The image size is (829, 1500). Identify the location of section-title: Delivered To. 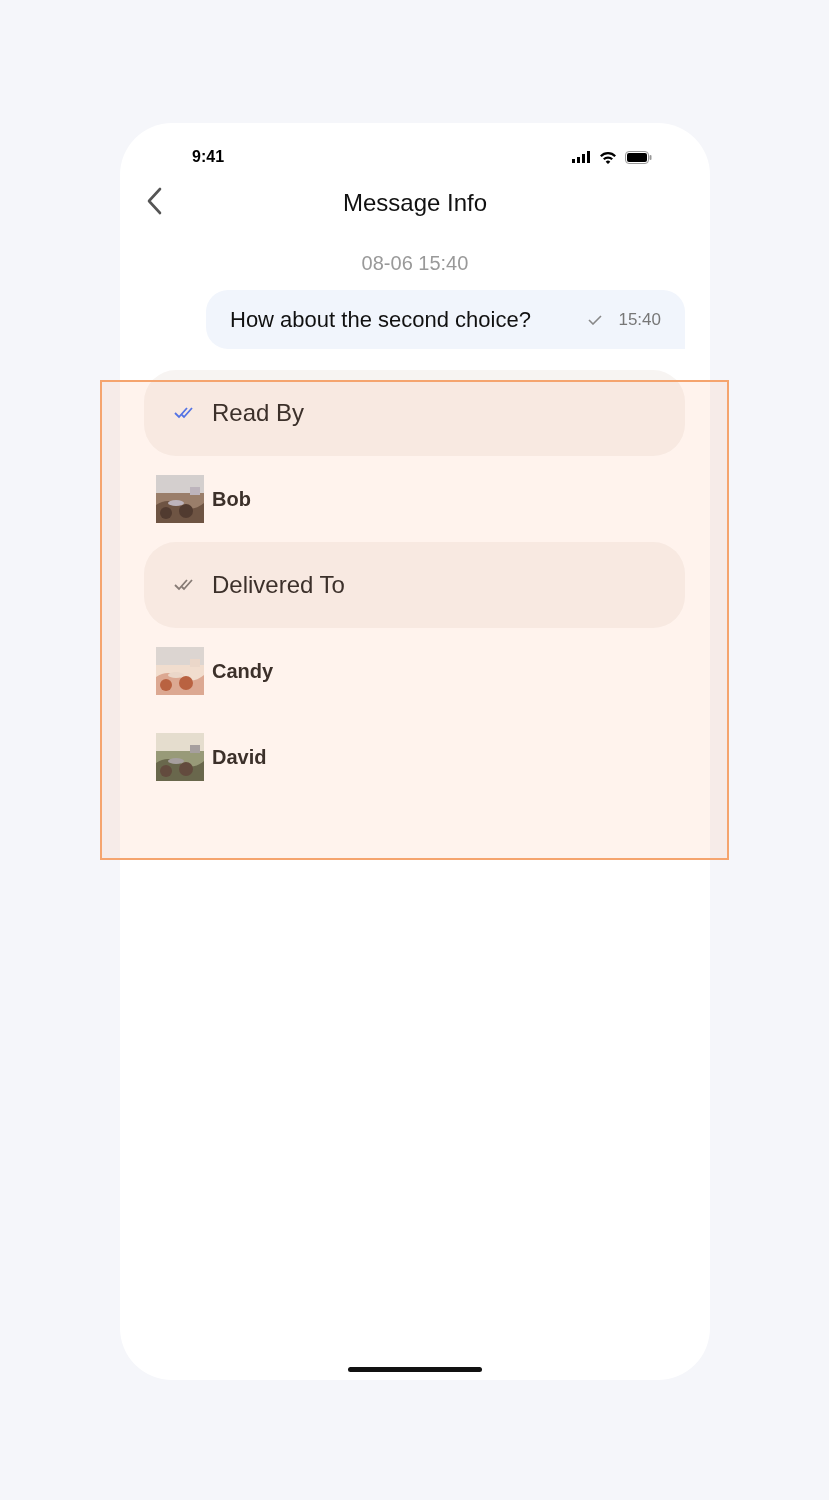
(278, 585).